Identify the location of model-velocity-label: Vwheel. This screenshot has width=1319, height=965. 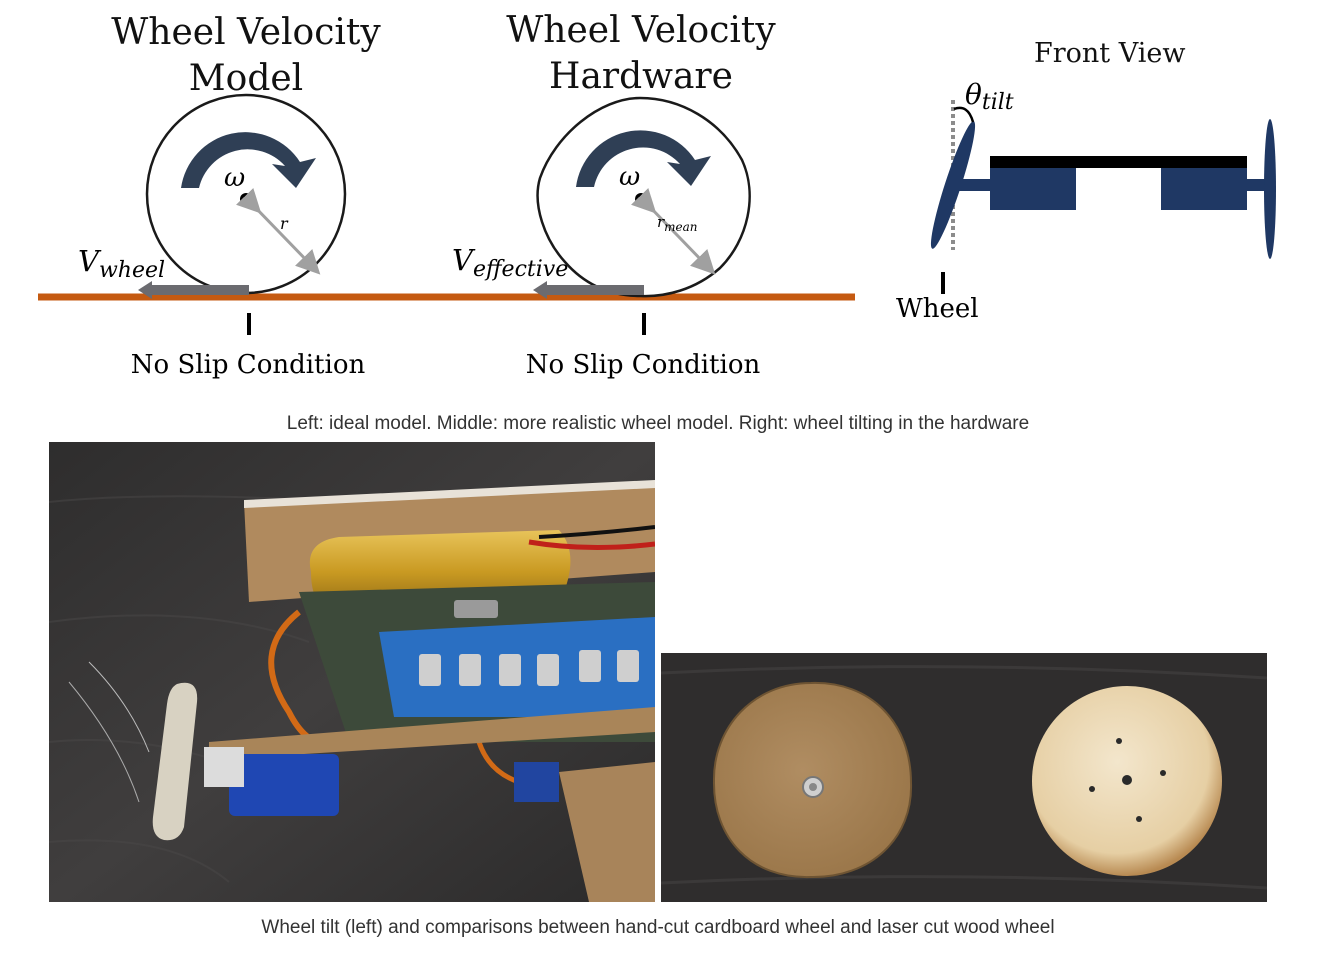
(121, 263).